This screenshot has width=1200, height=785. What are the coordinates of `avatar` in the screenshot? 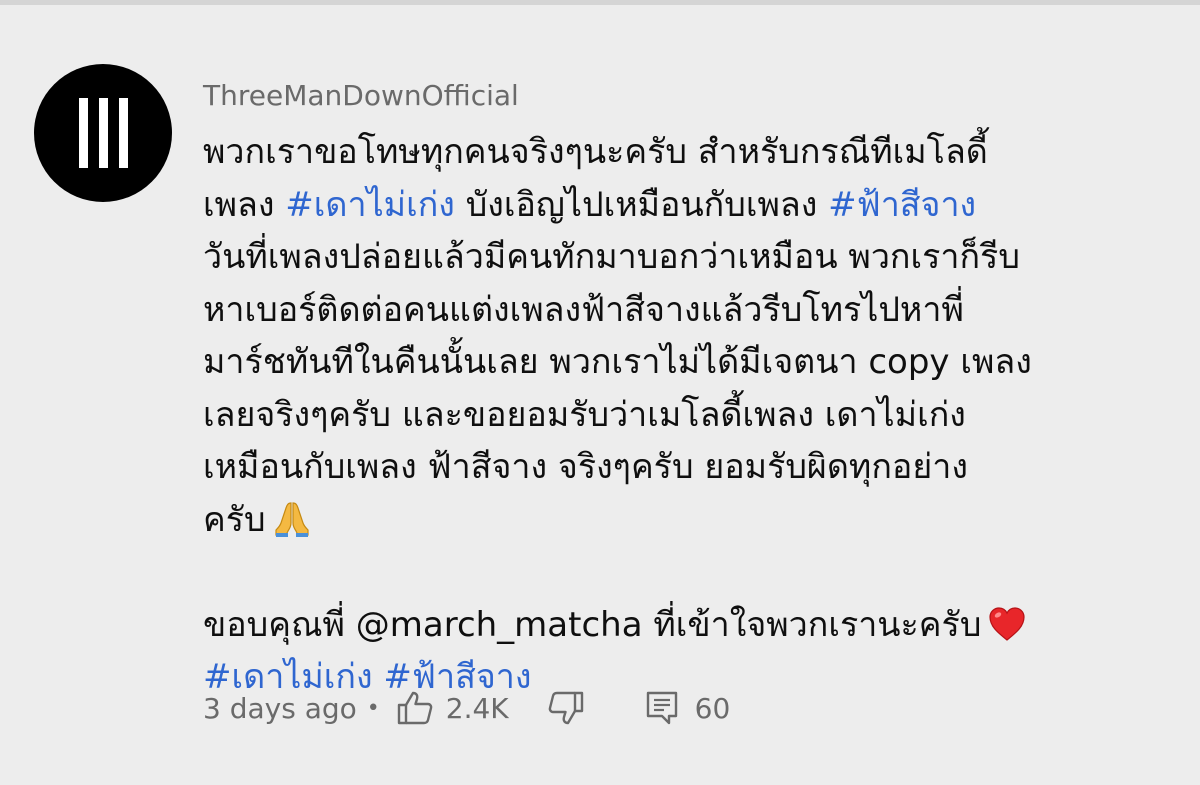 It's located at (103, 133).